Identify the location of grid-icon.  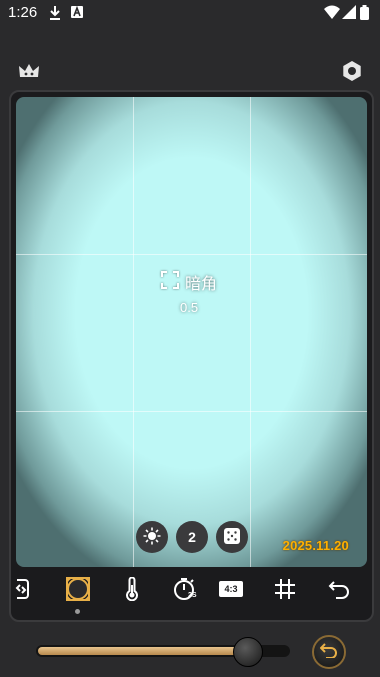
(285, 589).